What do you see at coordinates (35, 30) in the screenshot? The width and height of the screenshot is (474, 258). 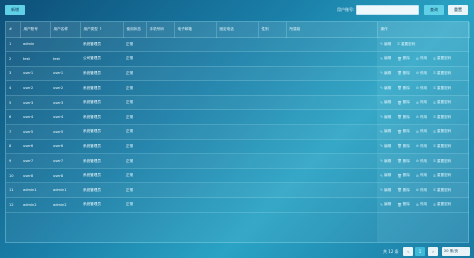 I see `col-account: 用户账号` at bounding box center [35, 30].